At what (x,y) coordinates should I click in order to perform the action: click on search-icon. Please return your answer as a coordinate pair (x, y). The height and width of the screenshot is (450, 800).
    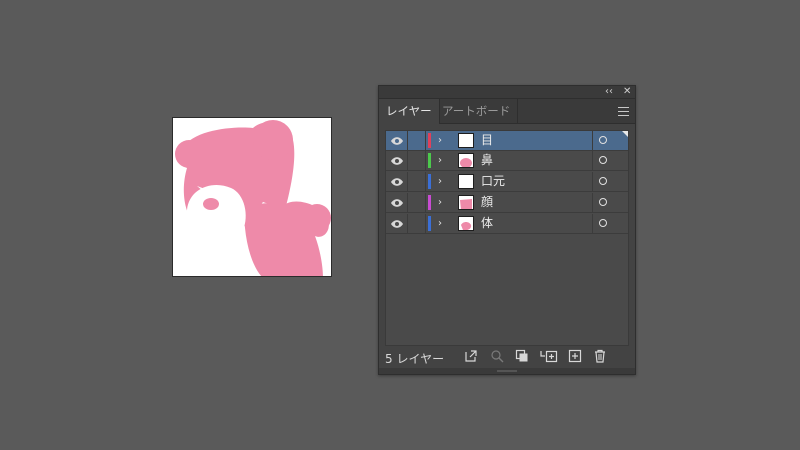
    Looking at the image, I should click on (497, 356).